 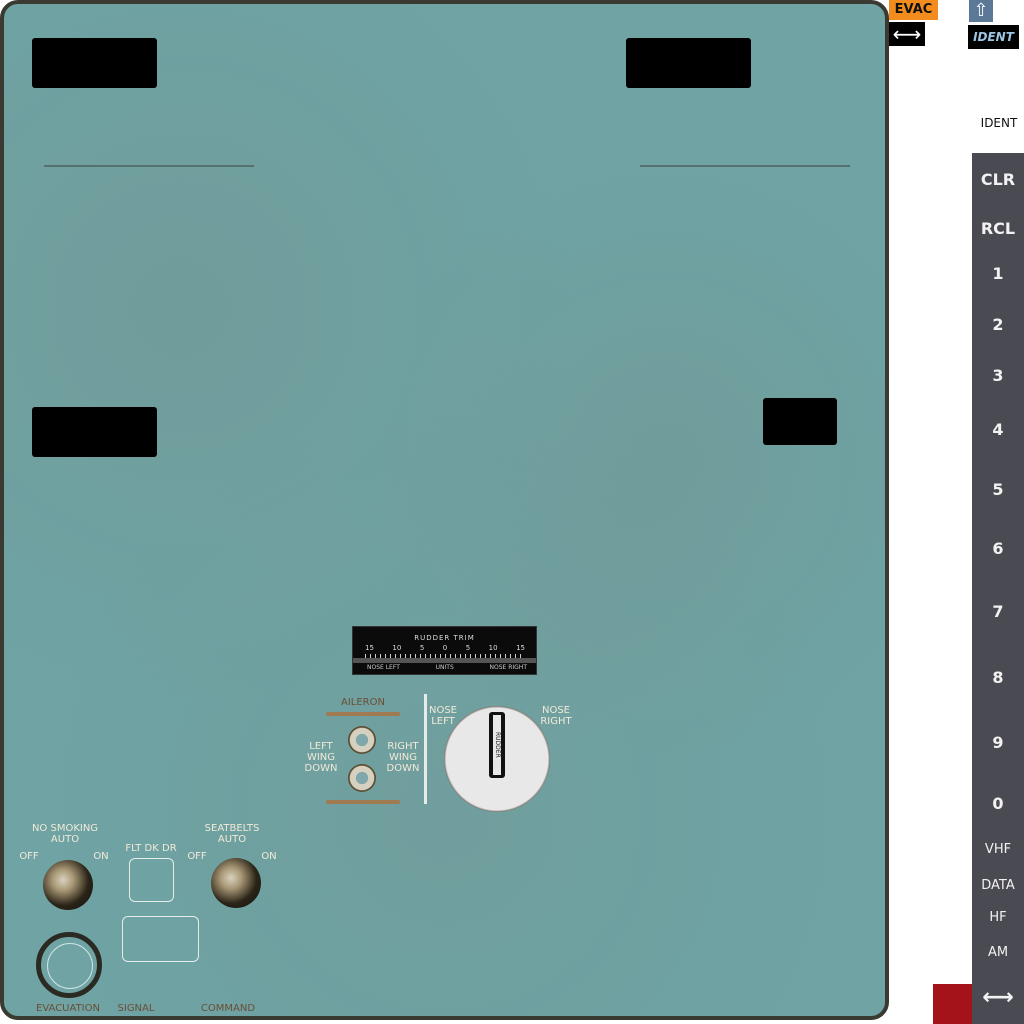 What do you see at coordinates (999, 123) in the screenshot?
I see `ident-label: IDENT` at bounding box center [999, 123].